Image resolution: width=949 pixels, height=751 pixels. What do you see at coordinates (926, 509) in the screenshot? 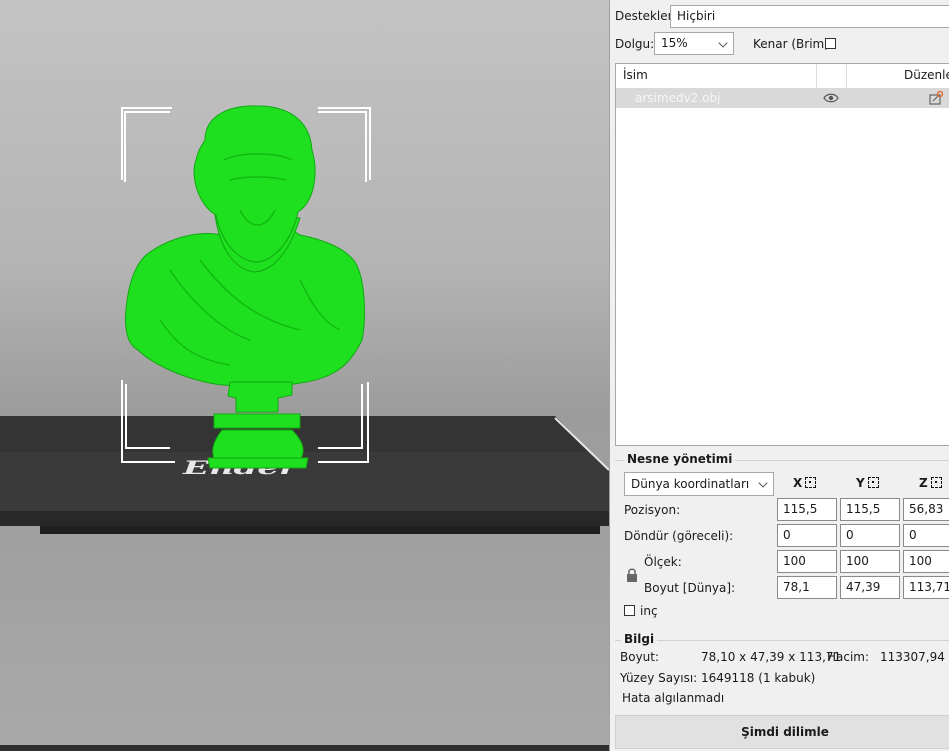
I see `position-z-input: 56,83` at bounding box center [926, 509].